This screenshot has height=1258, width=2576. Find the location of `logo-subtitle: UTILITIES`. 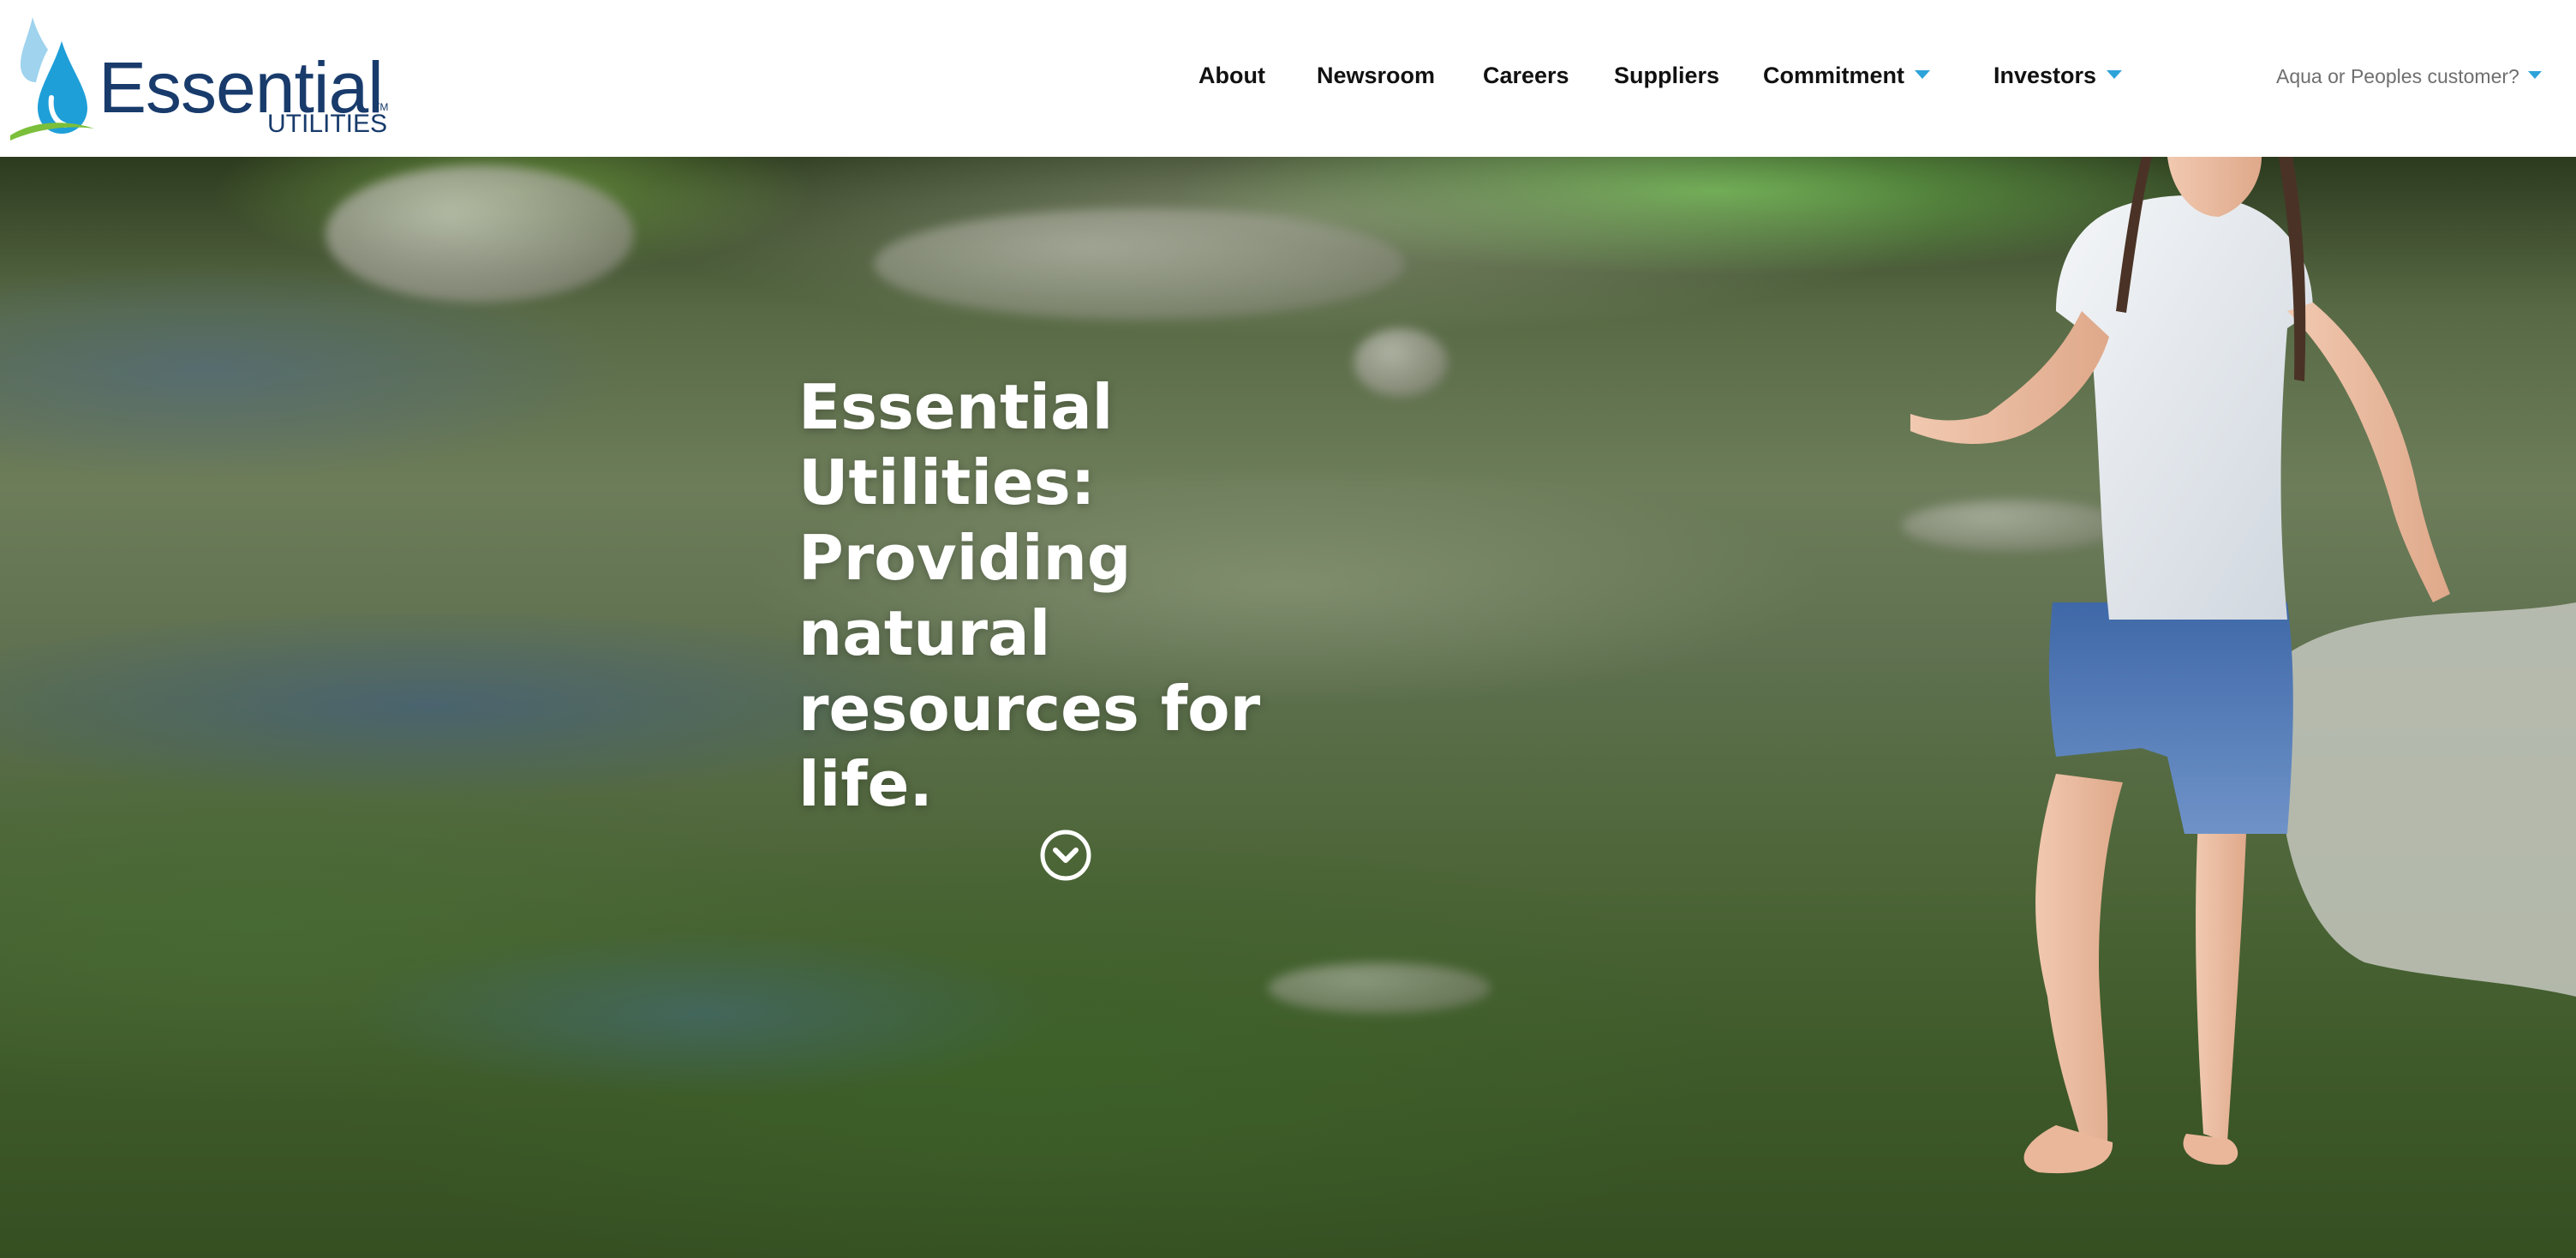

logo-subtitle: UTILITIES is located at coordinates (327, 124).